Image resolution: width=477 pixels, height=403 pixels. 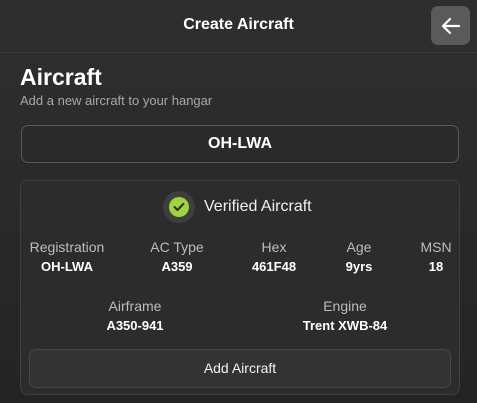 I want to click on add-aircraft-button: Add Aircraft, so click(x=240, y=368).